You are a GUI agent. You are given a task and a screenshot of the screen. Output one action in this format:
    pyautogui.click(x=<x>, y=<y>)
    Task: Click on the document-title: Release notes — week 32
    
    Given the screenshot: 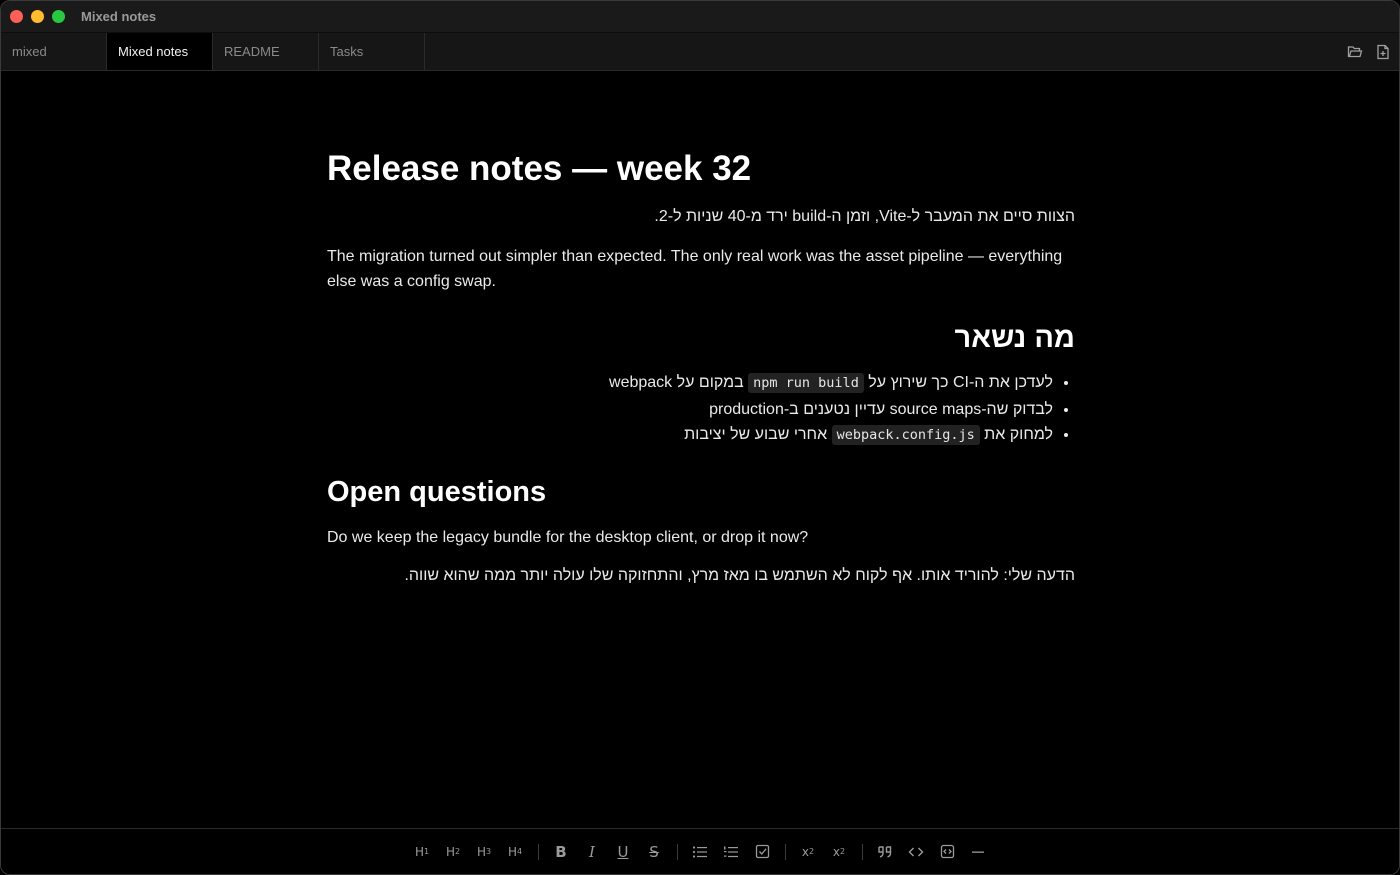 What is the action you would take?
    pyautogui.click(x=539, y=168)
    